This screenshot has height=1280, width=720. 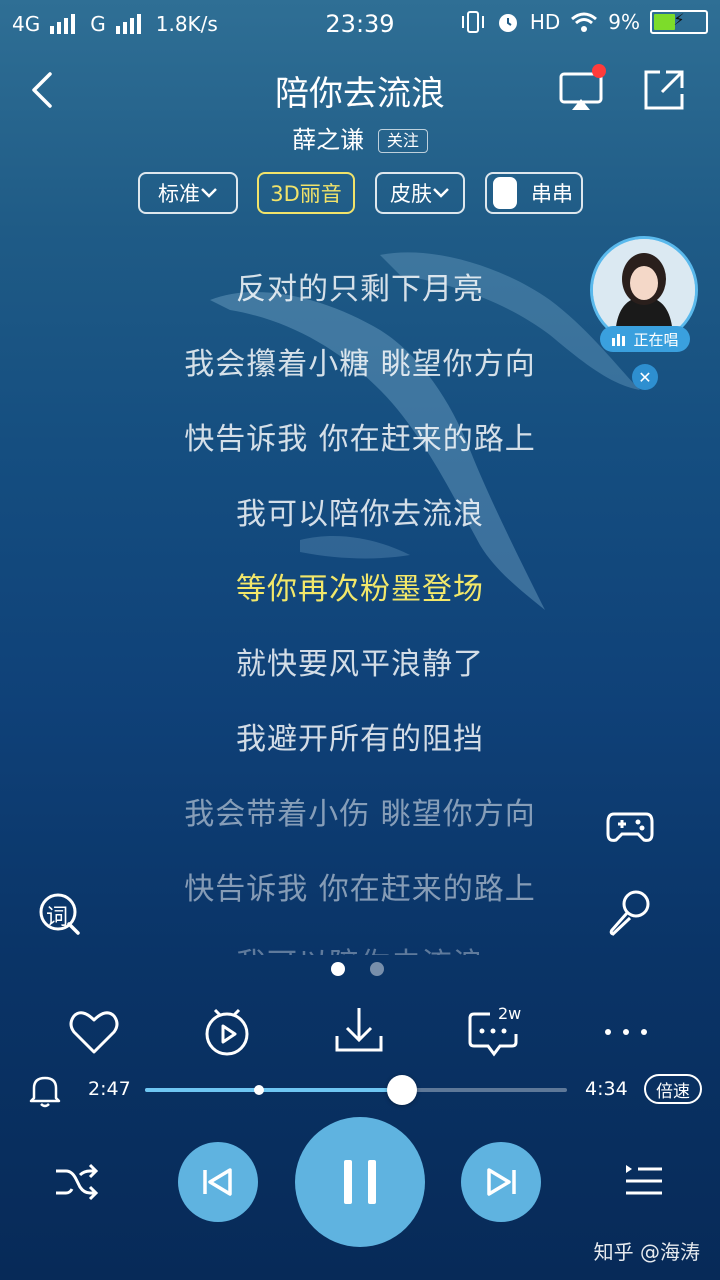 I want to click on artist-name: 薛之谦, so click(x=328, y=140).